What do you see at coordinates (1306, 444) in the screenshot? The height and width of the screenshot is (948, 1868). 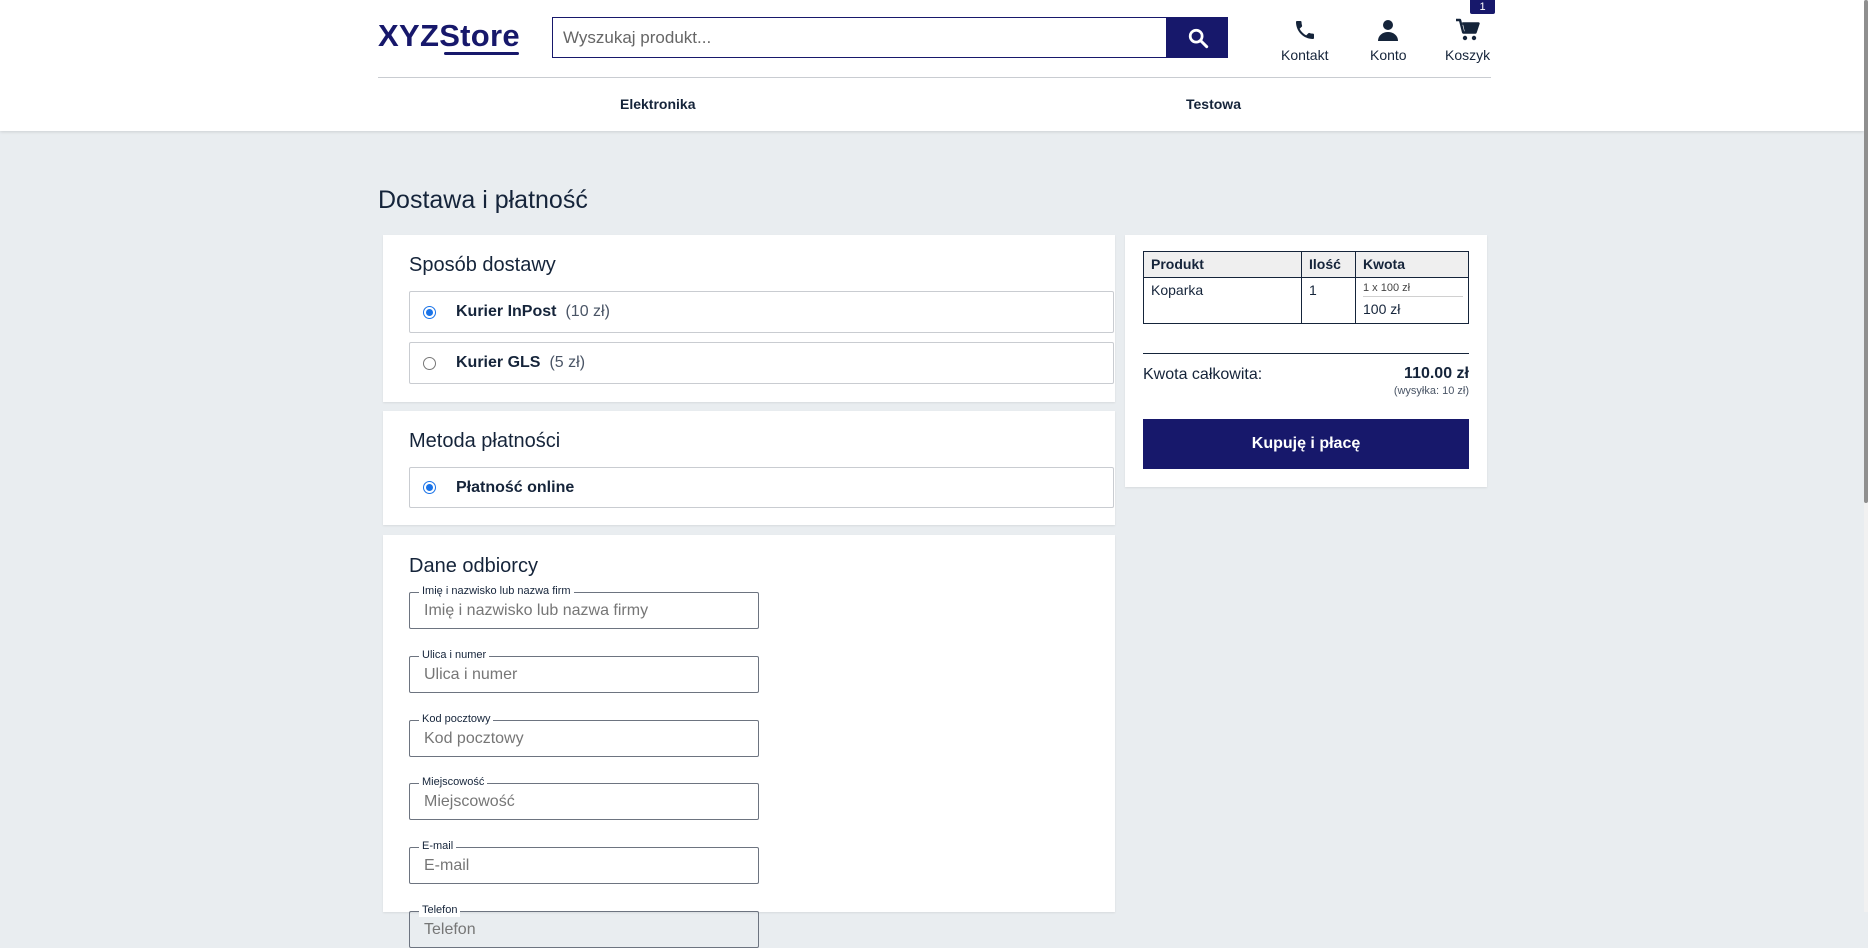 I see `buy-and-pay-button: Kupuję i płacę` at bounding box center [1306, 444].